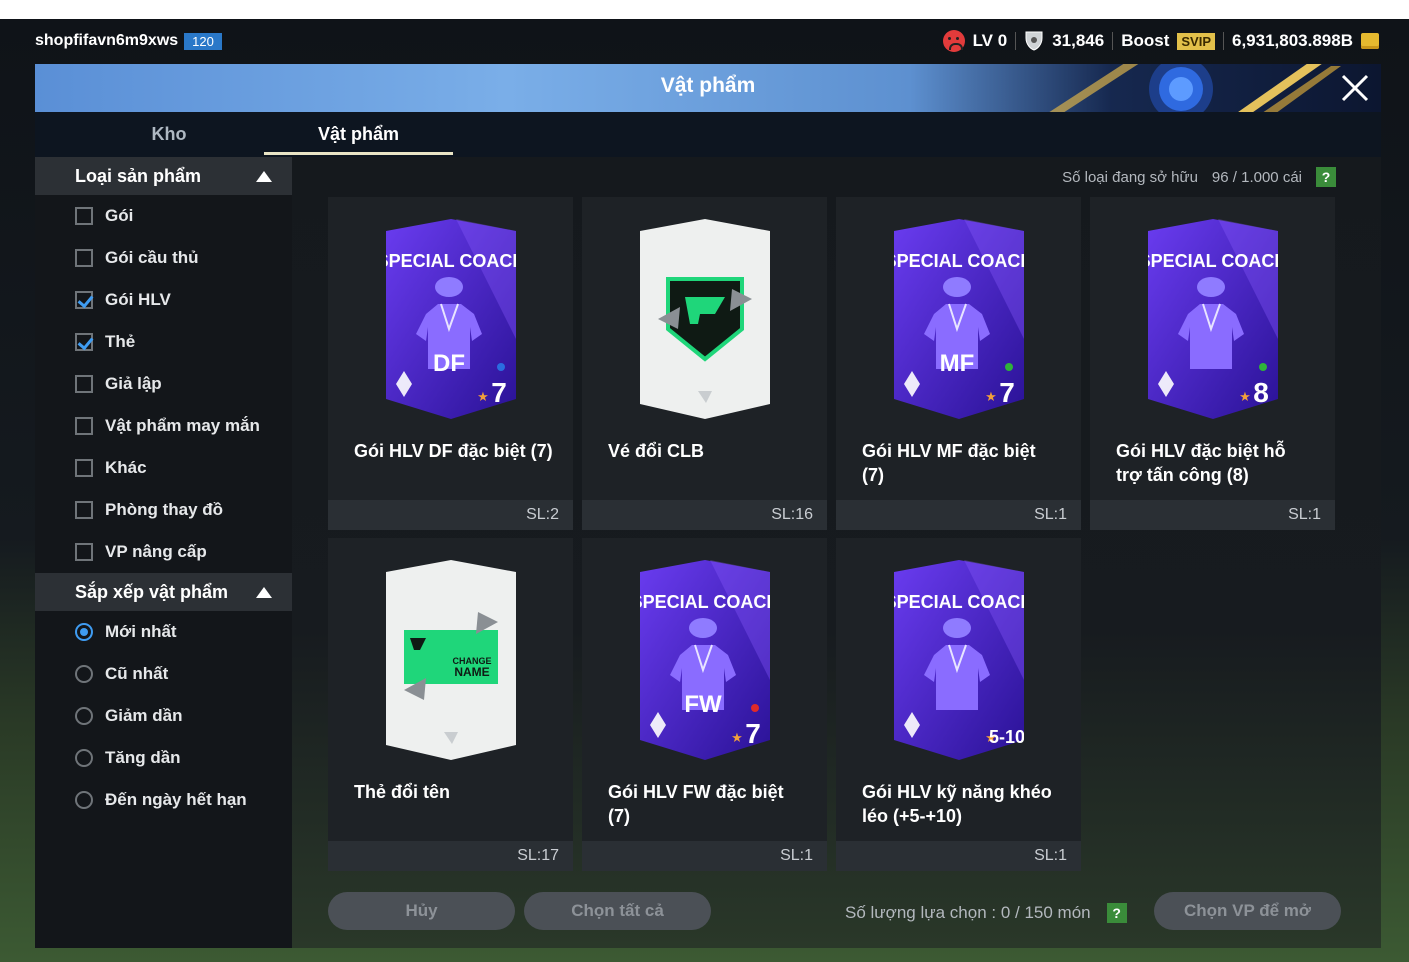 The height and width of the screenshot is (962, 1409). What do you see at coordinates (696, 804) in the screenshot?
I see `item-name: Gói HLV FW đặc biệt (7)` at bounding box center [696, 804].